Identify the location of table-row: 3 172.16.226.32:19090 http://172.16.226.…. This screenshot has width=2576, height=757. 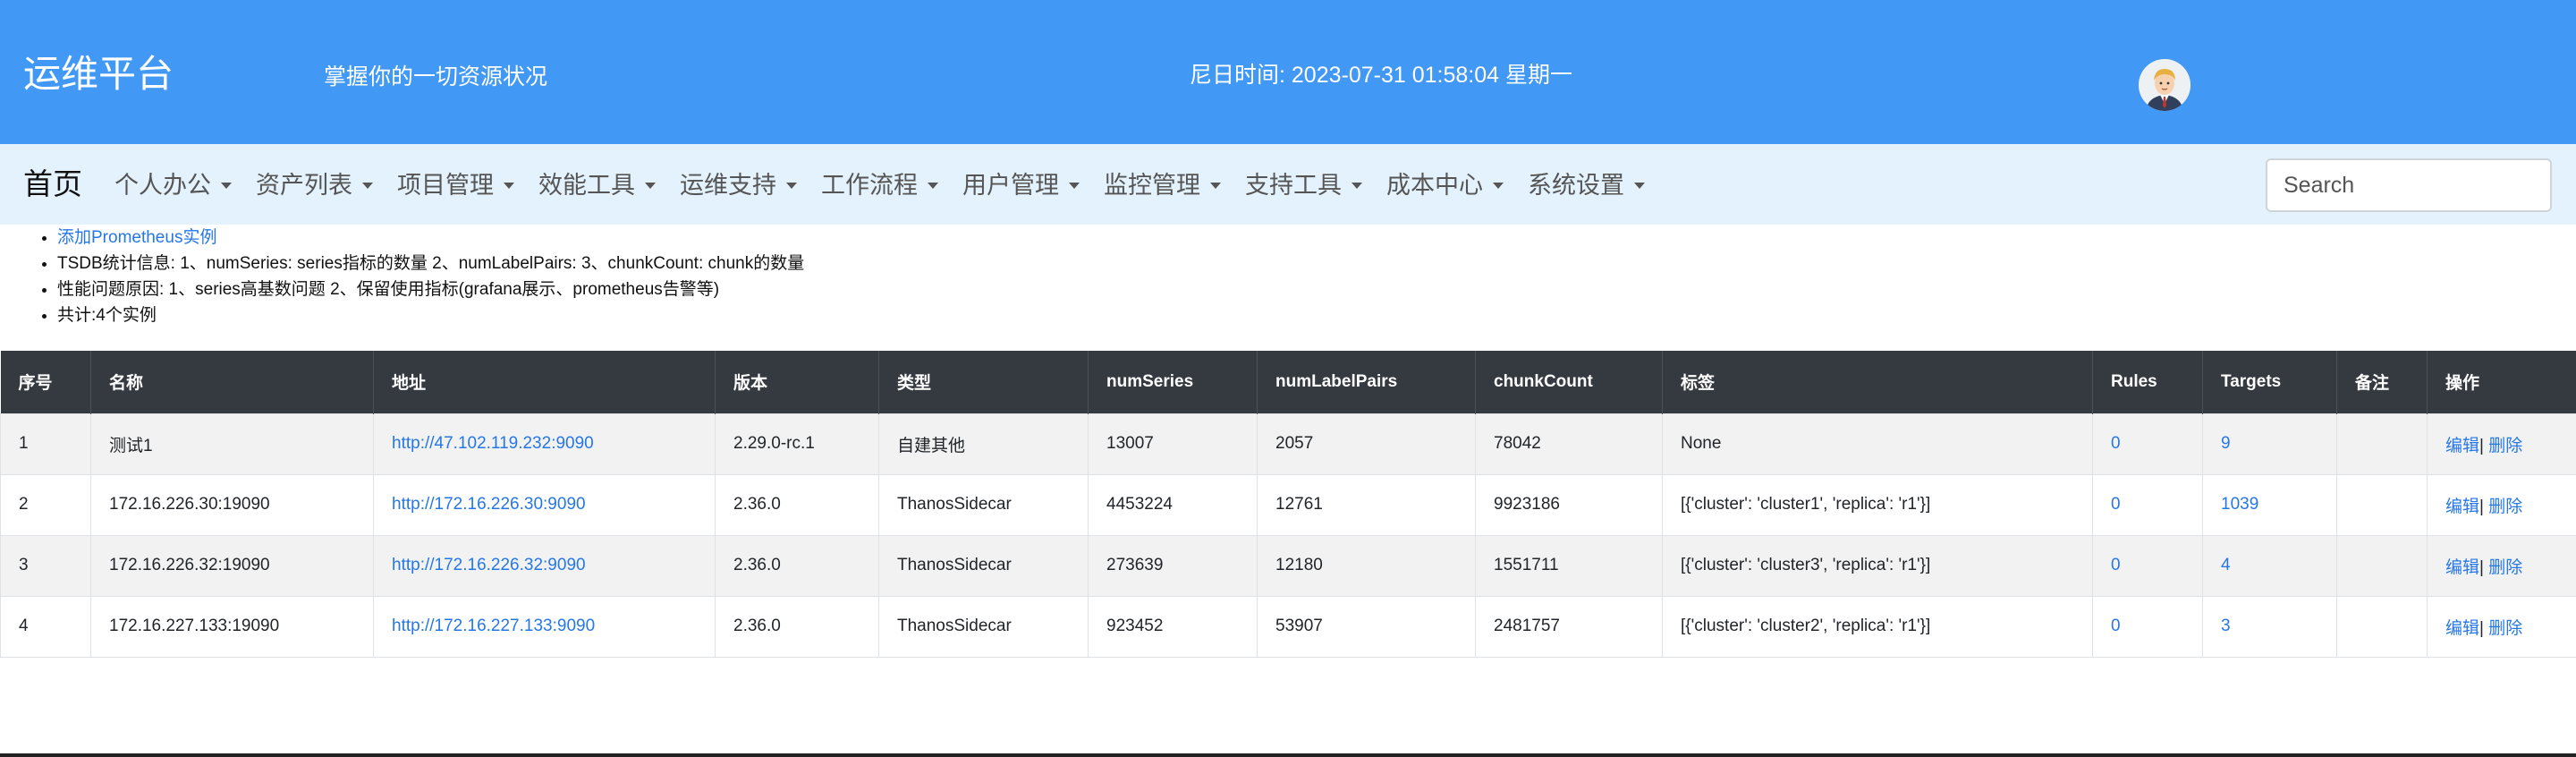
(1288, 565).